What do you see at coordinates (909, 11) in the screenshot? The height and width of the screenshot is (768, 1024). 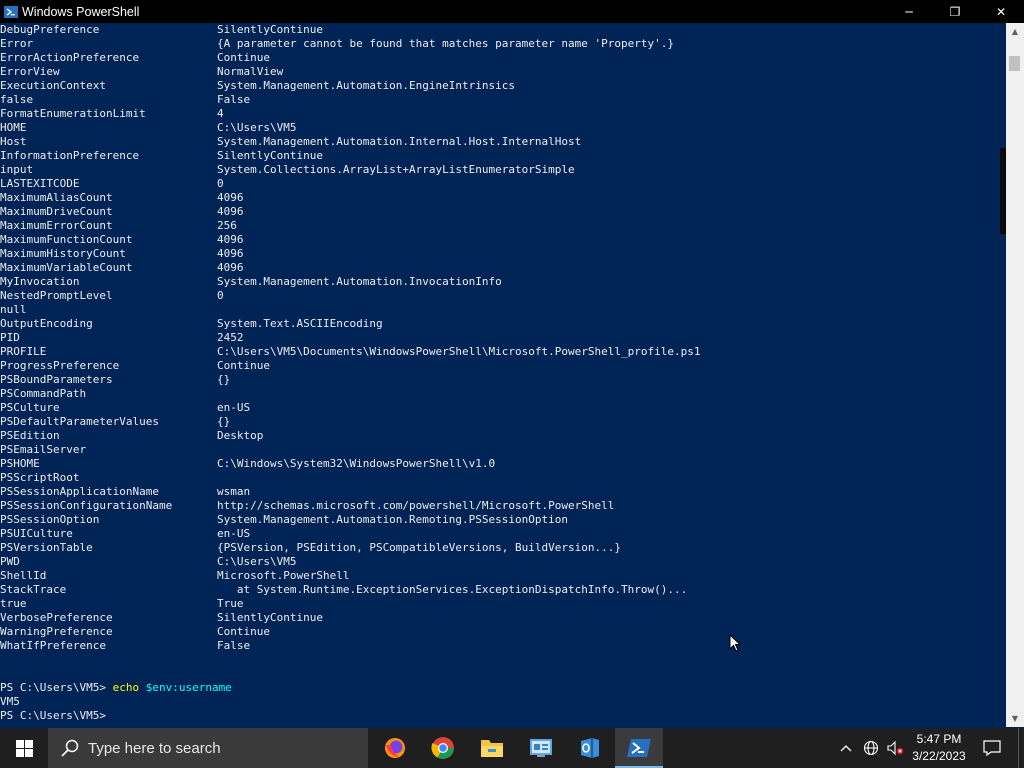 I see `minimize-button: ─` at bounding box center [909, 11].